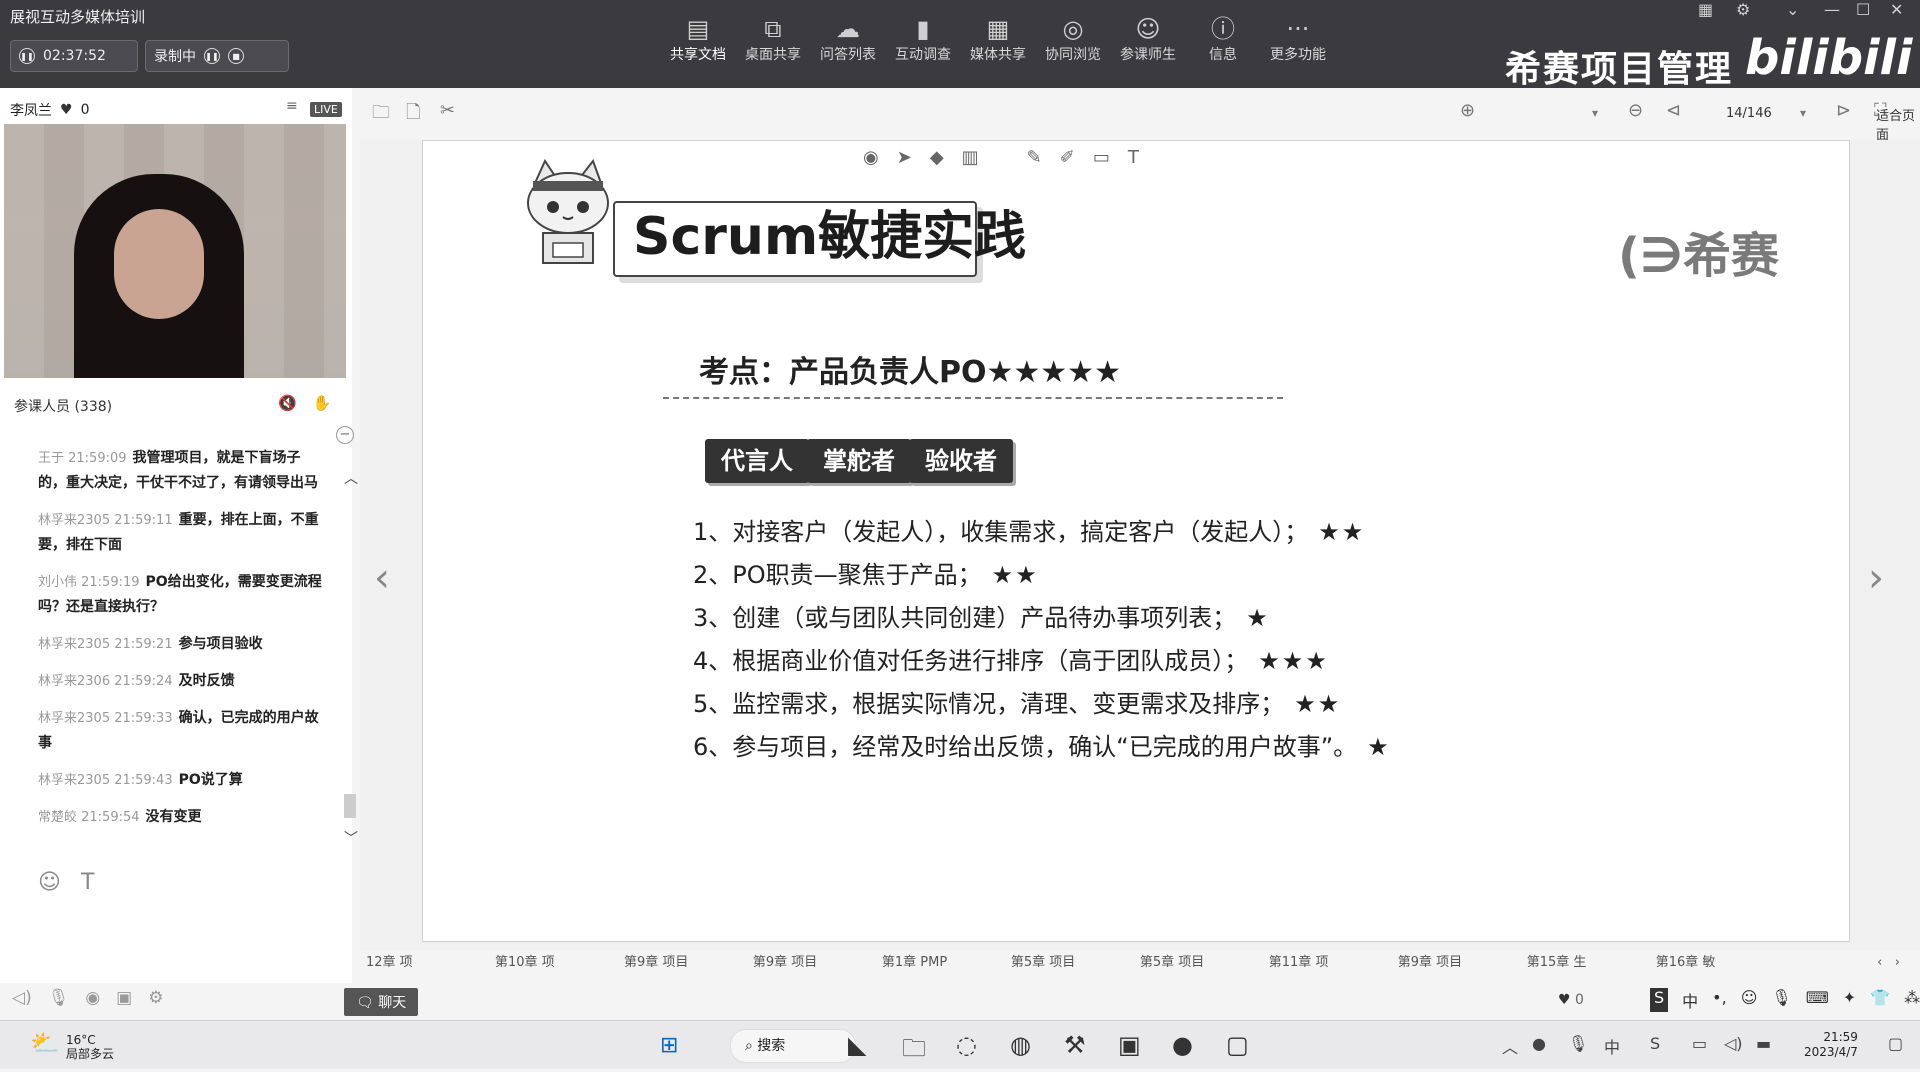  What do you see at coordinates (87, 882) in the screenshot?
I see `text-format-icon: T` at bounding box center [87, 882].